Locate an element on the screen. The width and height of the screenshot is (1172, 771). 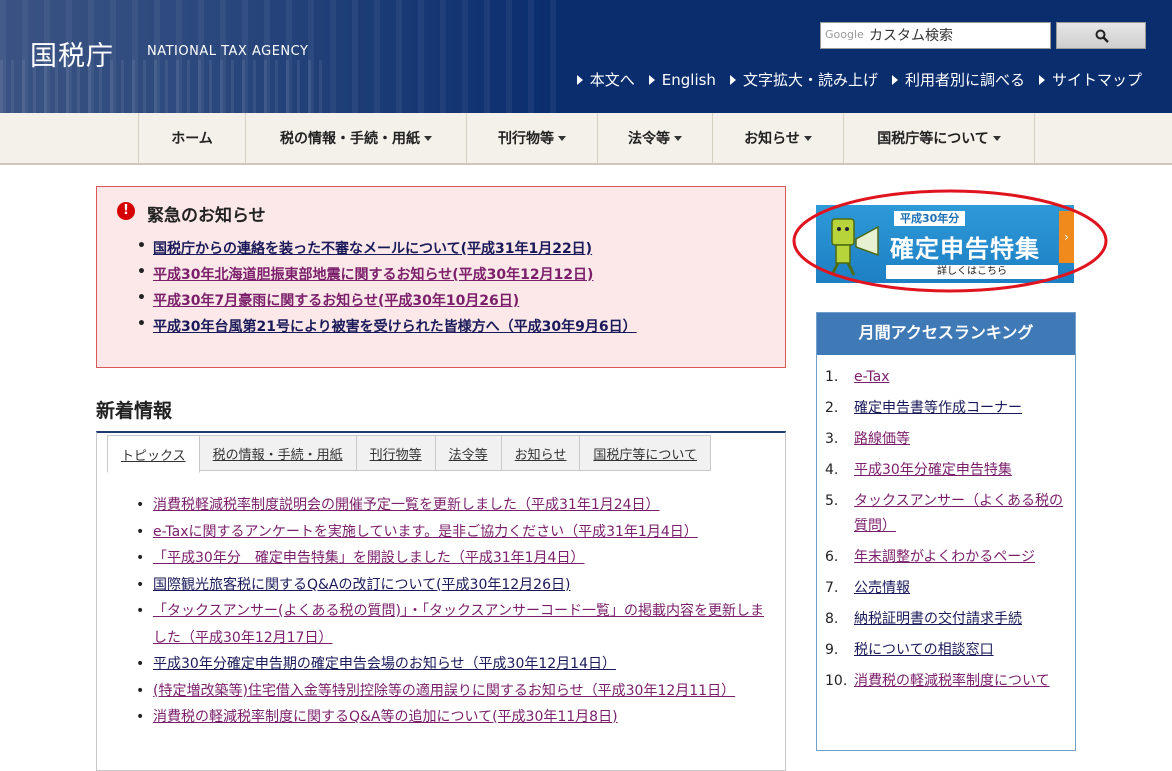
search-brand-label: Google is located at coordinates (844, 34).